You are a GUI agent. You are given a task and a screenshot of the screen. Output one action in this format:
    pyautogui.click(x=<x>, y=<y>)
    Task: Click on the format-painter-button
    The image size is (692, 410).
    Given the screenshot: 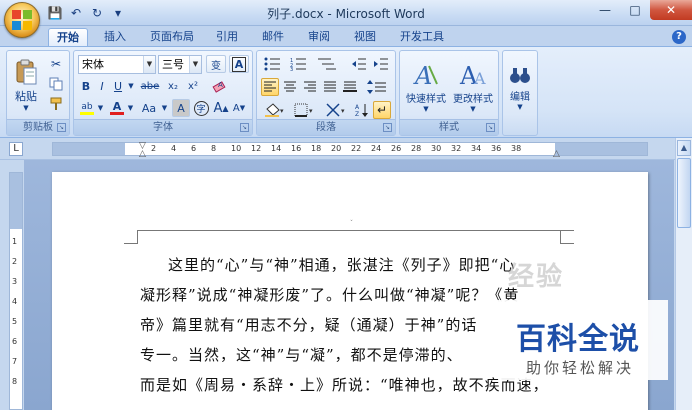 What is the action you would take?
    pyautogui.click(x=56, y=104)
    